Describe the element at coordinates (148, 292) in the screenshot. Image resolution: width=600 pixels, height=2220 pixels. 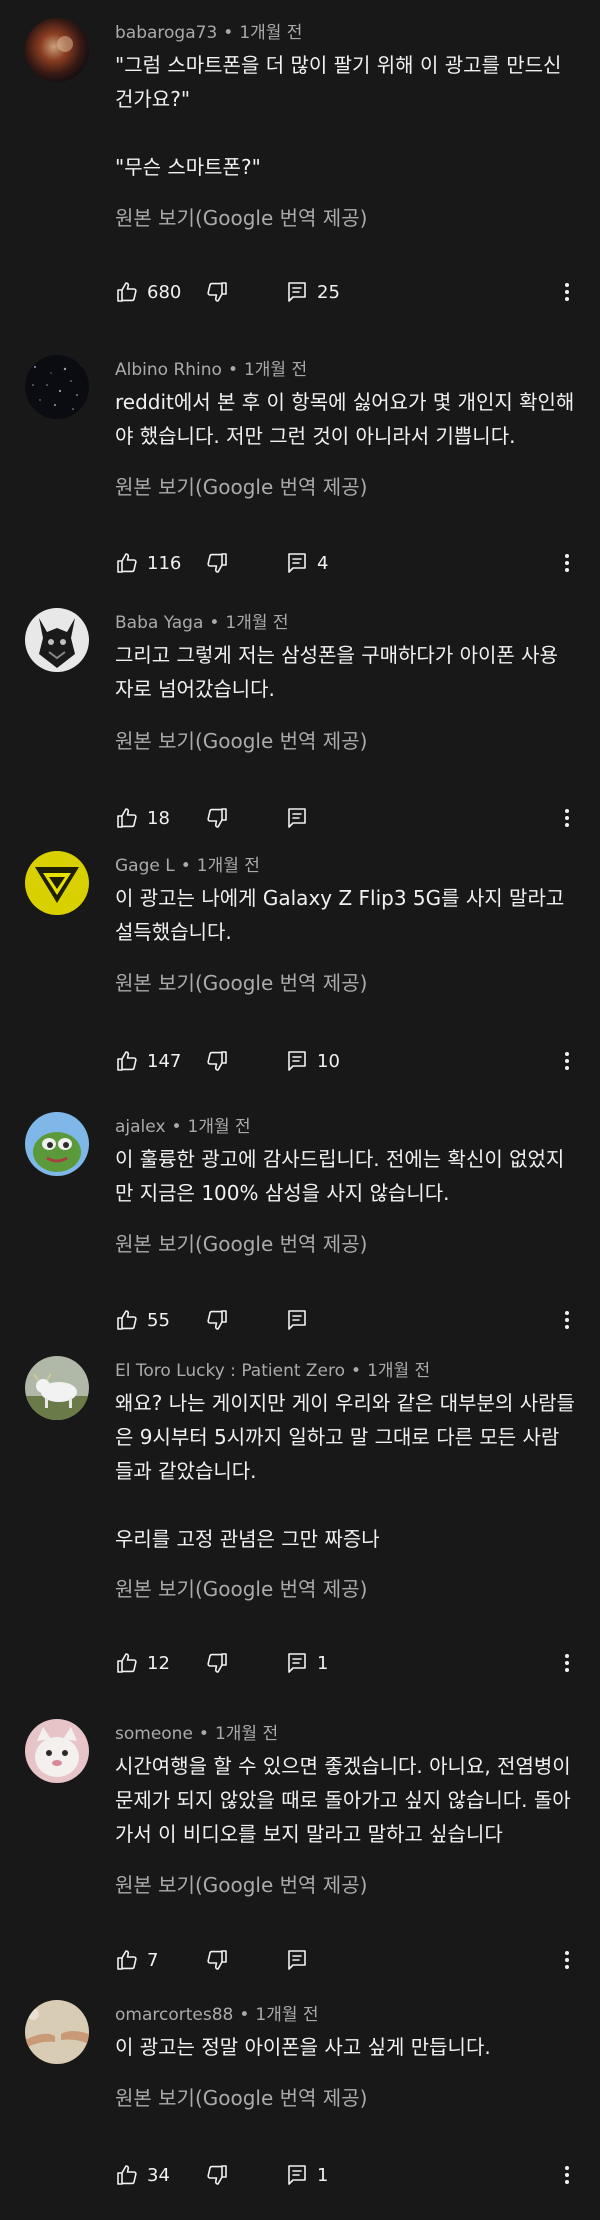
I see `like-button: 680` at that location.